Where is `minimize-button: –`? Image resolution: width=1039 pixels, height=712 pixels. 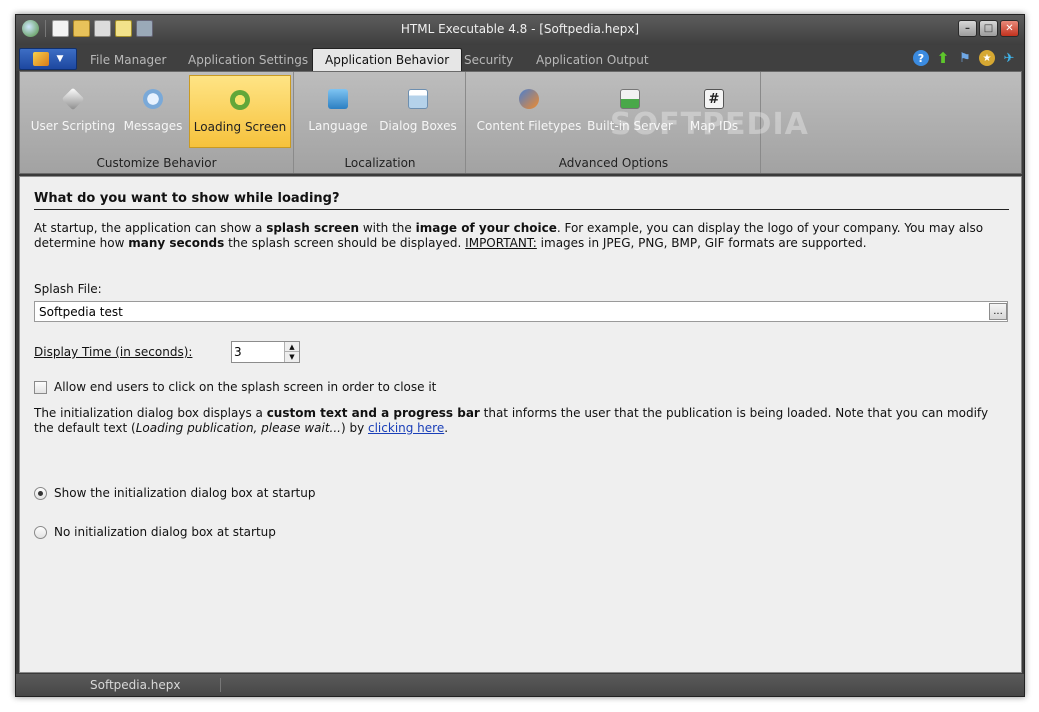
minimize-button: – is located at coordinates (967, 28).